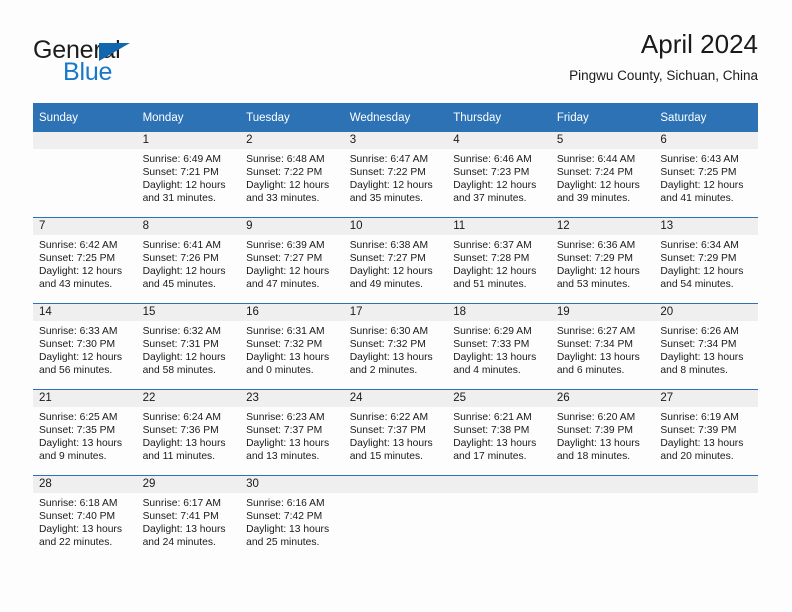 This screenshot has width=792, height=612. What do you see at coordinates (383, 371) in the screenshot?
I see `daylight-text: and 2 minutes.` at bounding box center [383, 371].